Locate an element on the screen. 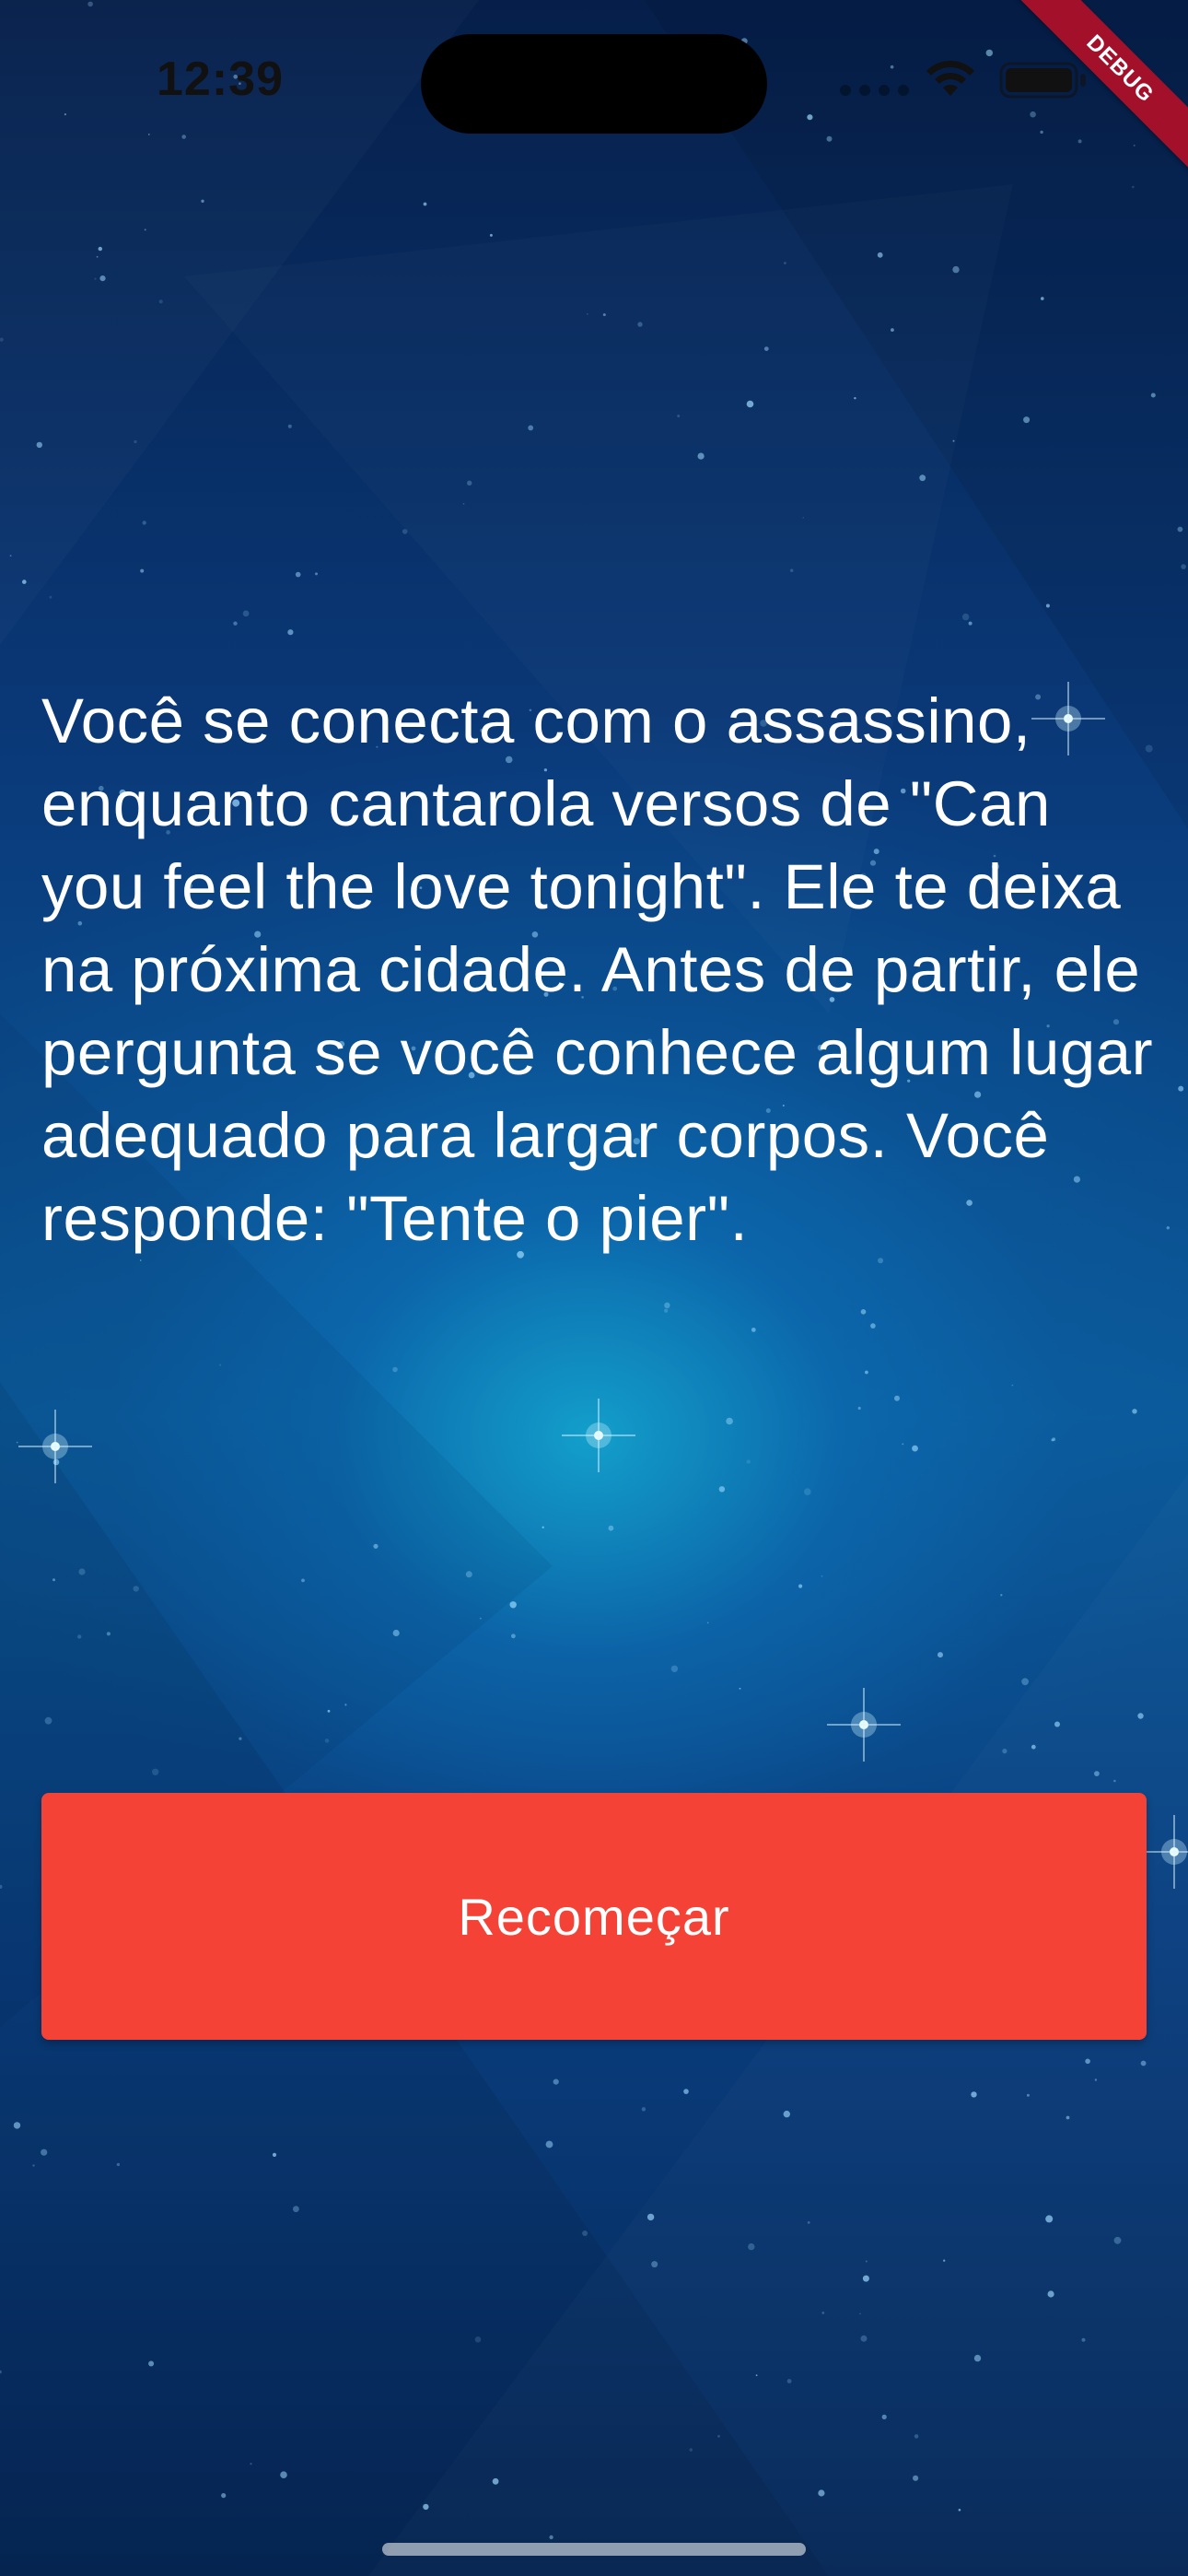  dynamic-island is located at coordinates (594, 84).